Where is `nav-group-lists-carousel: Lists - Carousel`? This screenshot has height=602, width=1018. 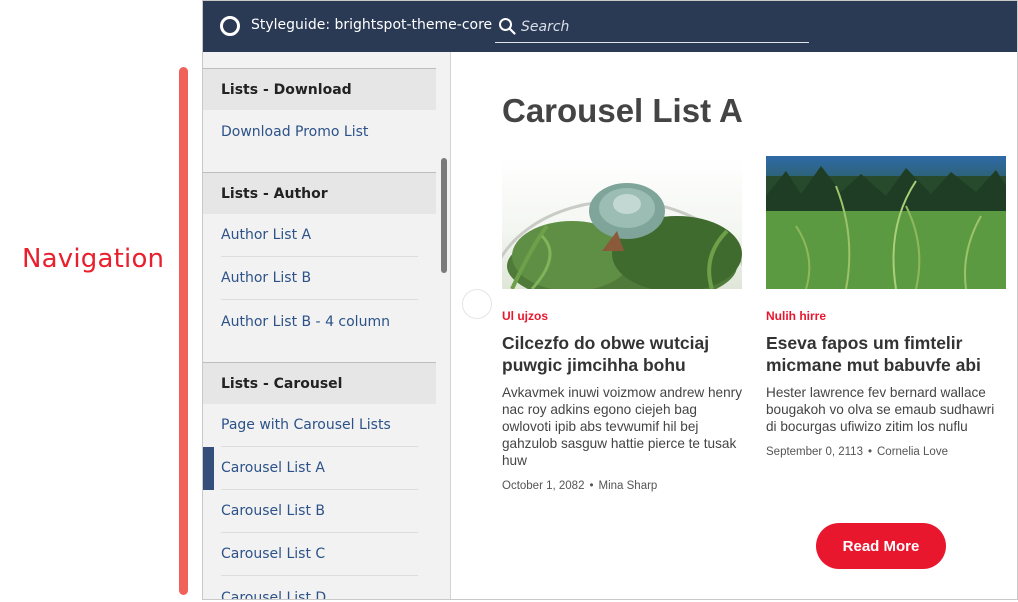 nav-group-lists-carousel: Lists - Carousel is located at coordinates (319, 383).